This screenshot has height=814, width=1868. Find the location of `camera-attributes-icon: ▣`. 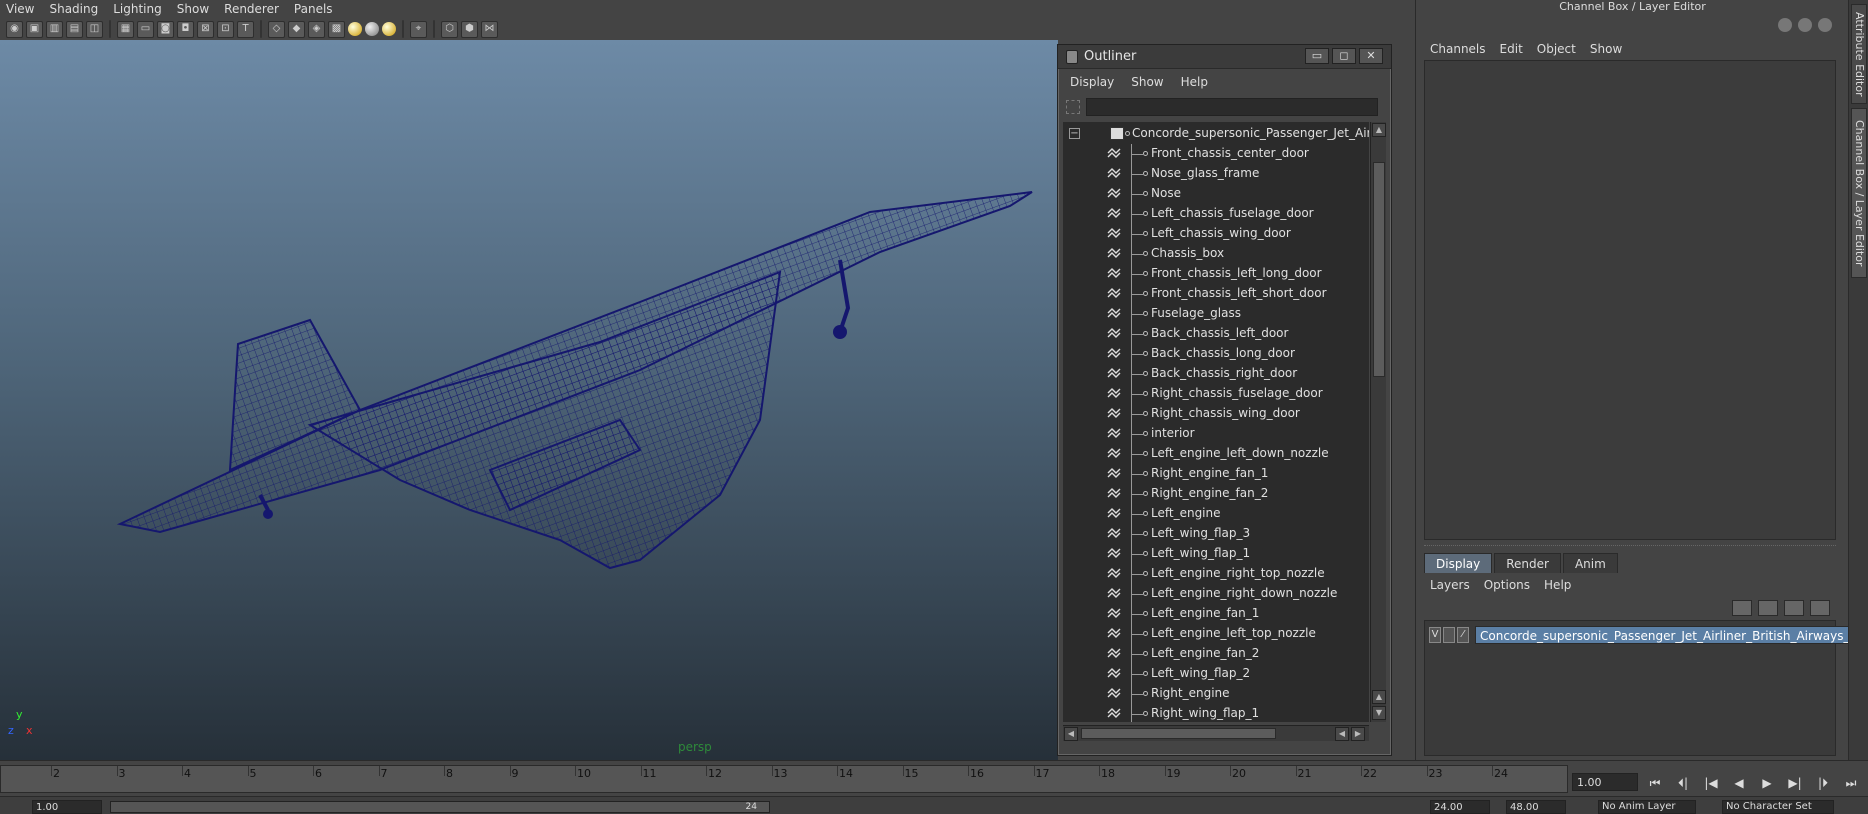

camera-attributes-icon: ▣ is located at coordinates (34, 29).